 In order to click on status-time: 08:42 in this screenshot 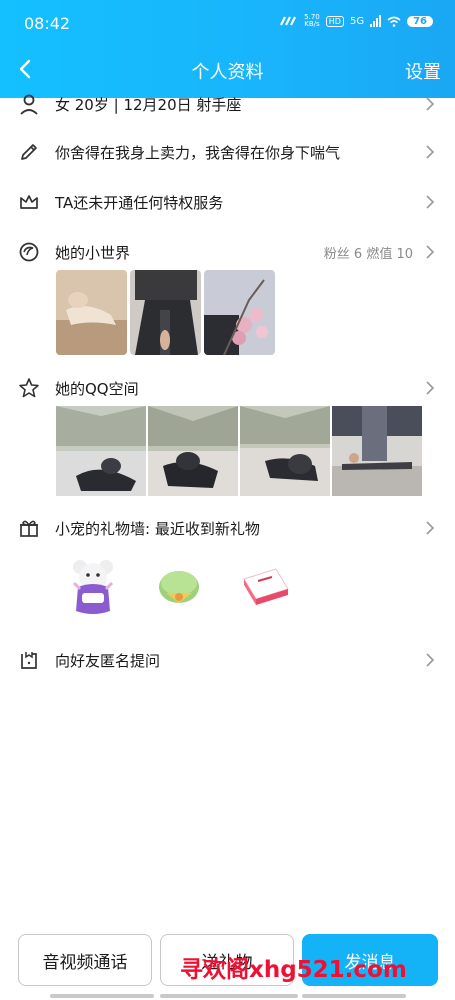, I will do `click(47, 23)`.